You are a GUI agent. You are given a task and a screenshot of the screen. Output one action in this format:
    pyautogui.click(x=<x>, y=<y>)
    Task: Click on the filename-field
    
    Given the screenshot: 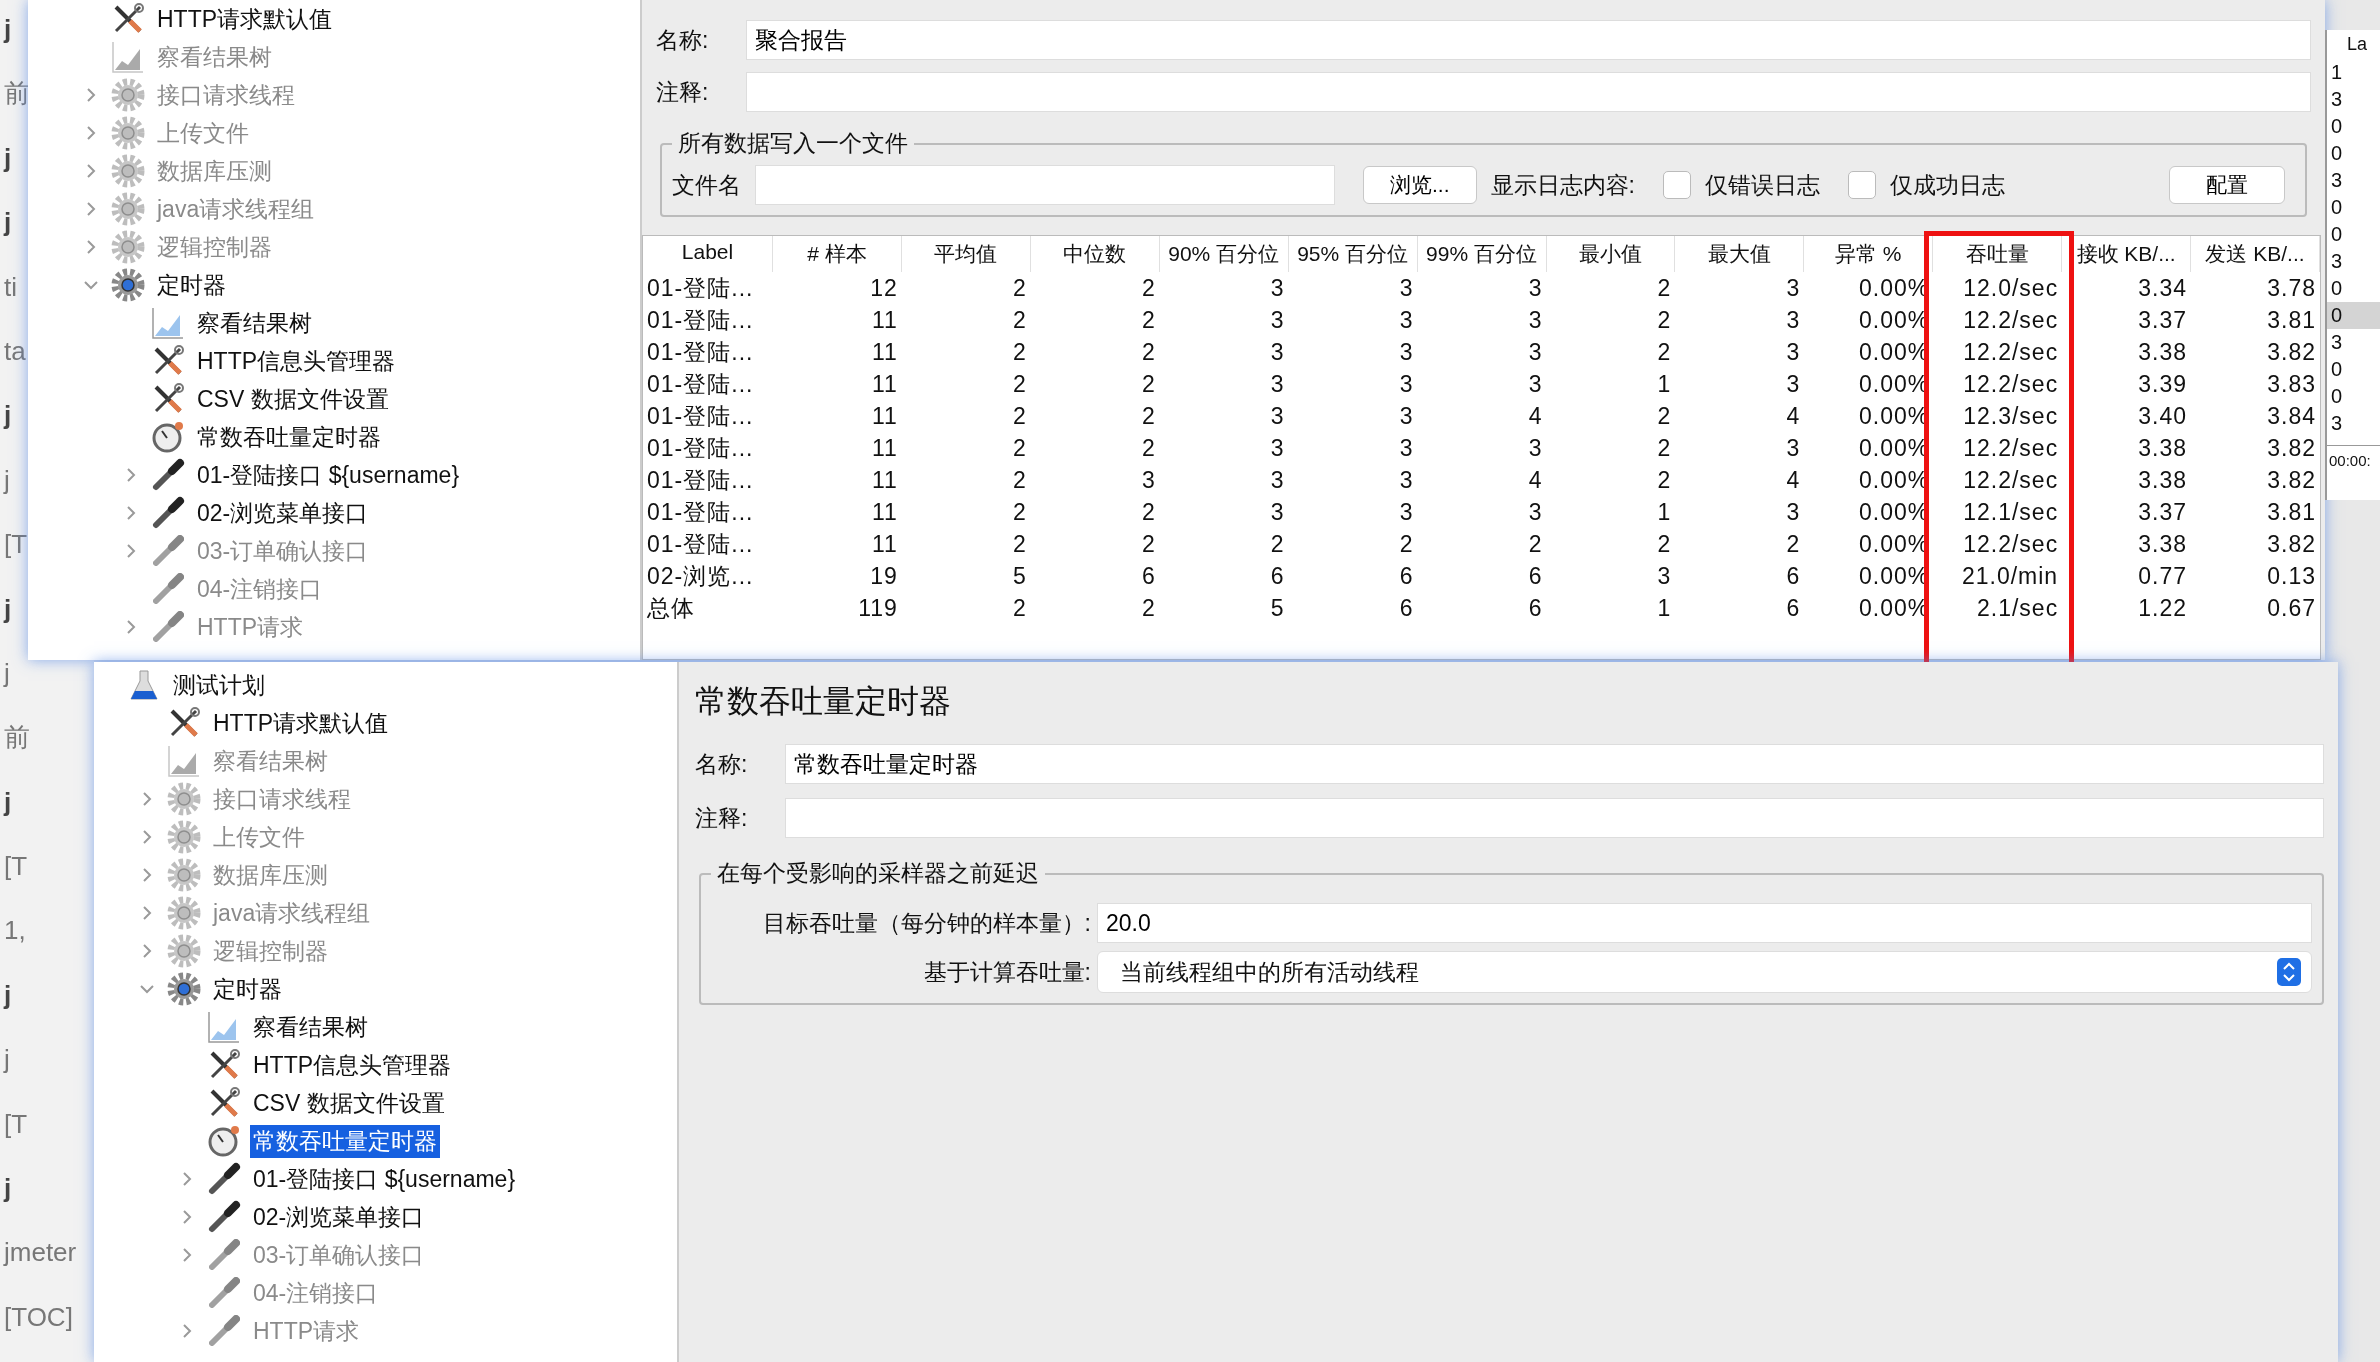 What is the action you would take?
    pyautogui.click(x=1045, y=185)
    